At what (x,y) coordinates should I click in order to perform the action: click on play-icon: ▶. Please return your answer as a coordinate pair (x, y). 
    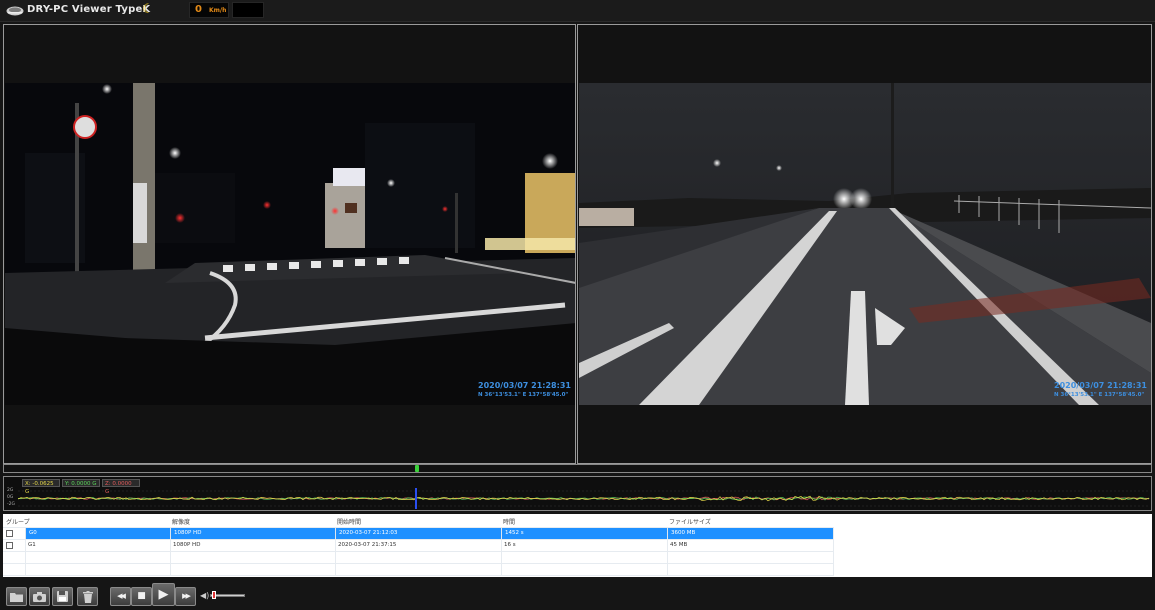
    Looking at the image, I should click on (163, 594).